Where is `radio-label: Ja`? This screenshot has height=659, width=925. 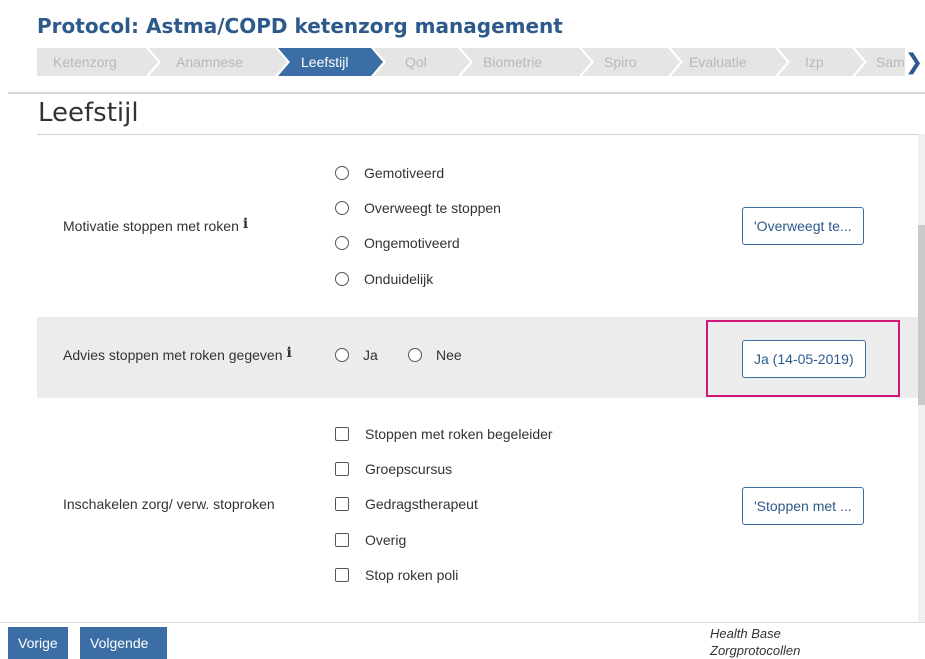
radio-label: Ja is located at coordinates (370, 355).